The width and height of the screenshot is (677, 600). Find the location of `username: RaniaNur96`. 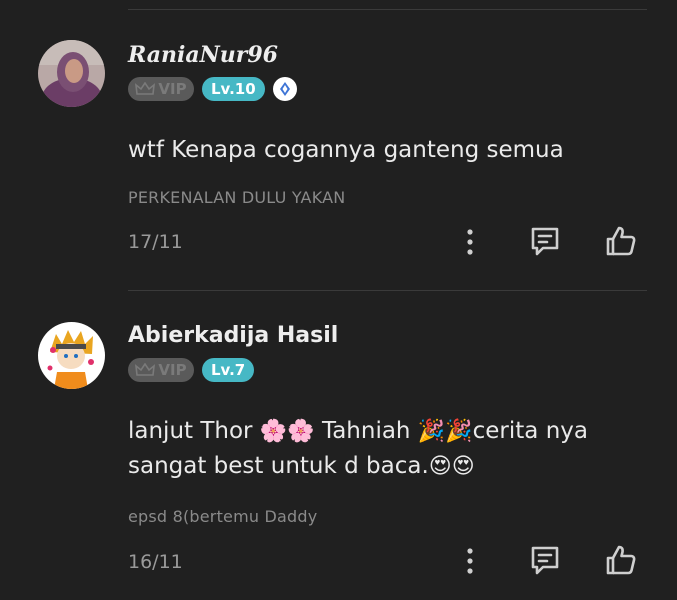

username: RaniaNur96 is located at coordinates (203, 55).